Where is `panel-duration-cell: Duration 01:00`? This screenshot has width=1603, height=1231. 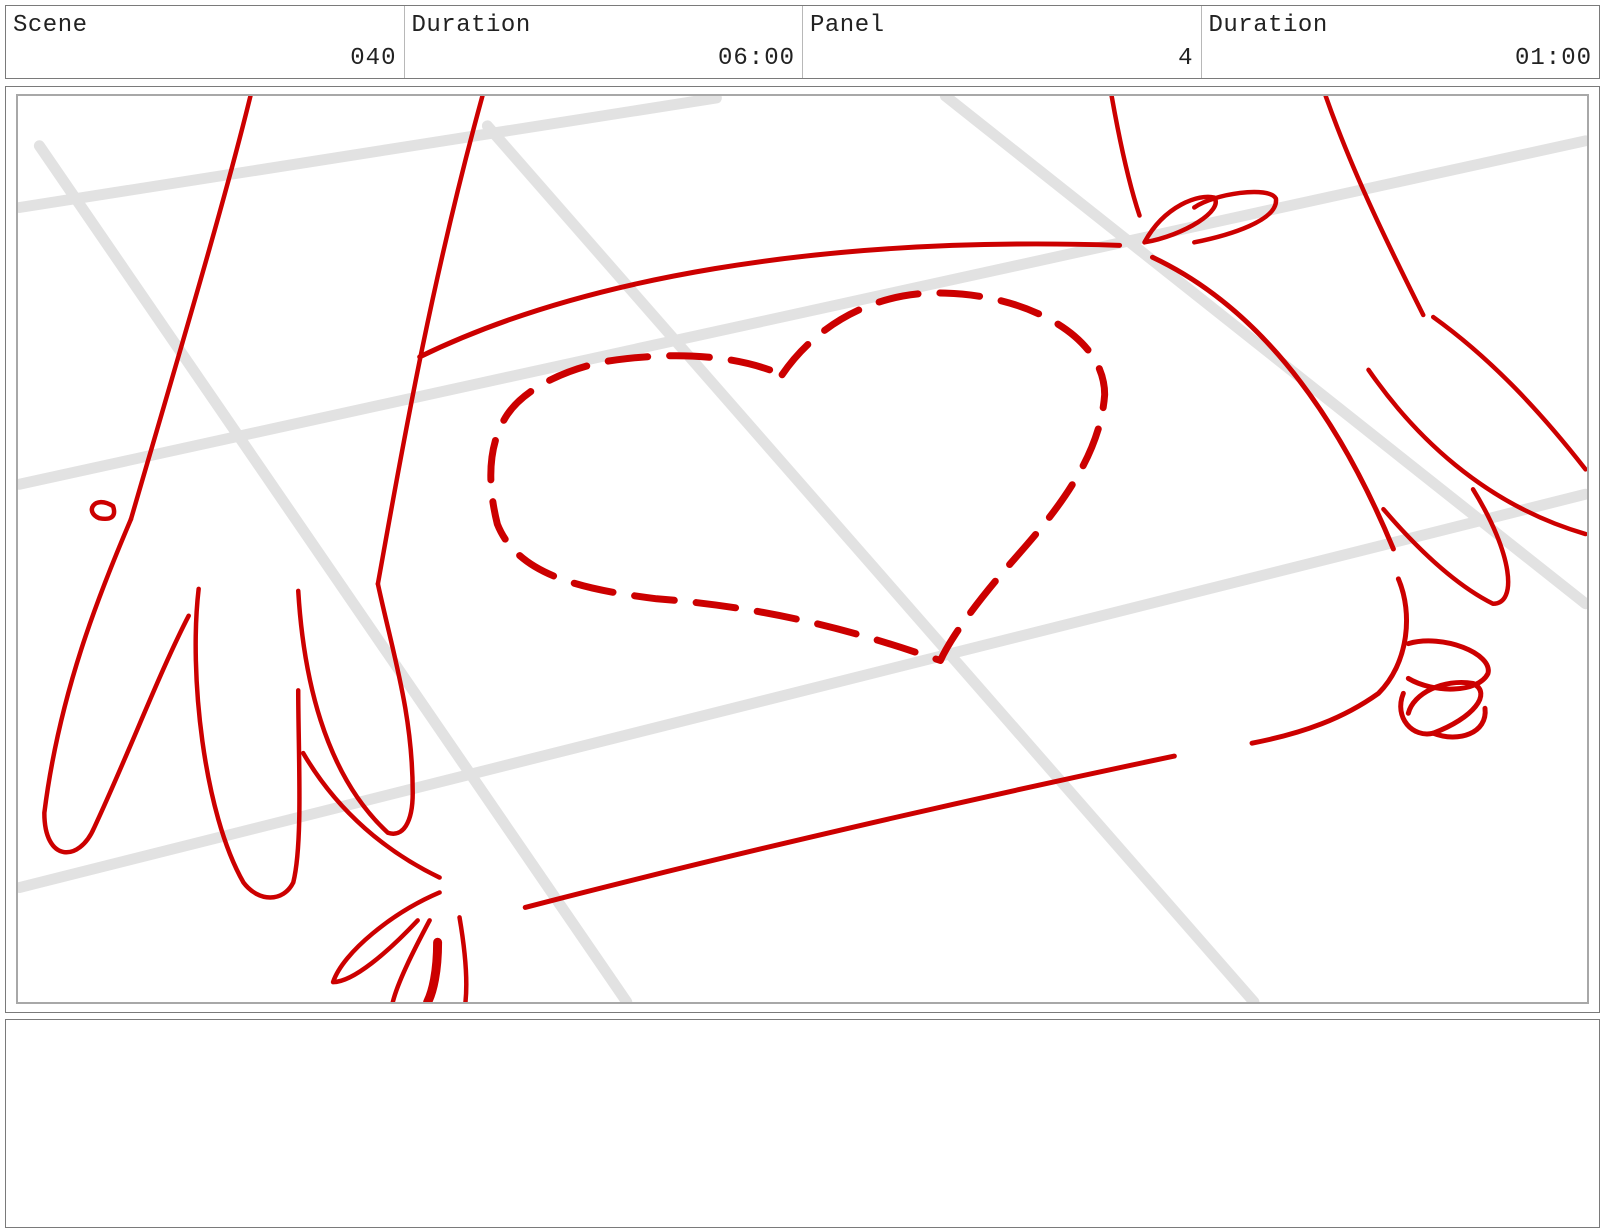 panel-duration-cell: Duration 01:00 is located at coordinates (1401, 42).